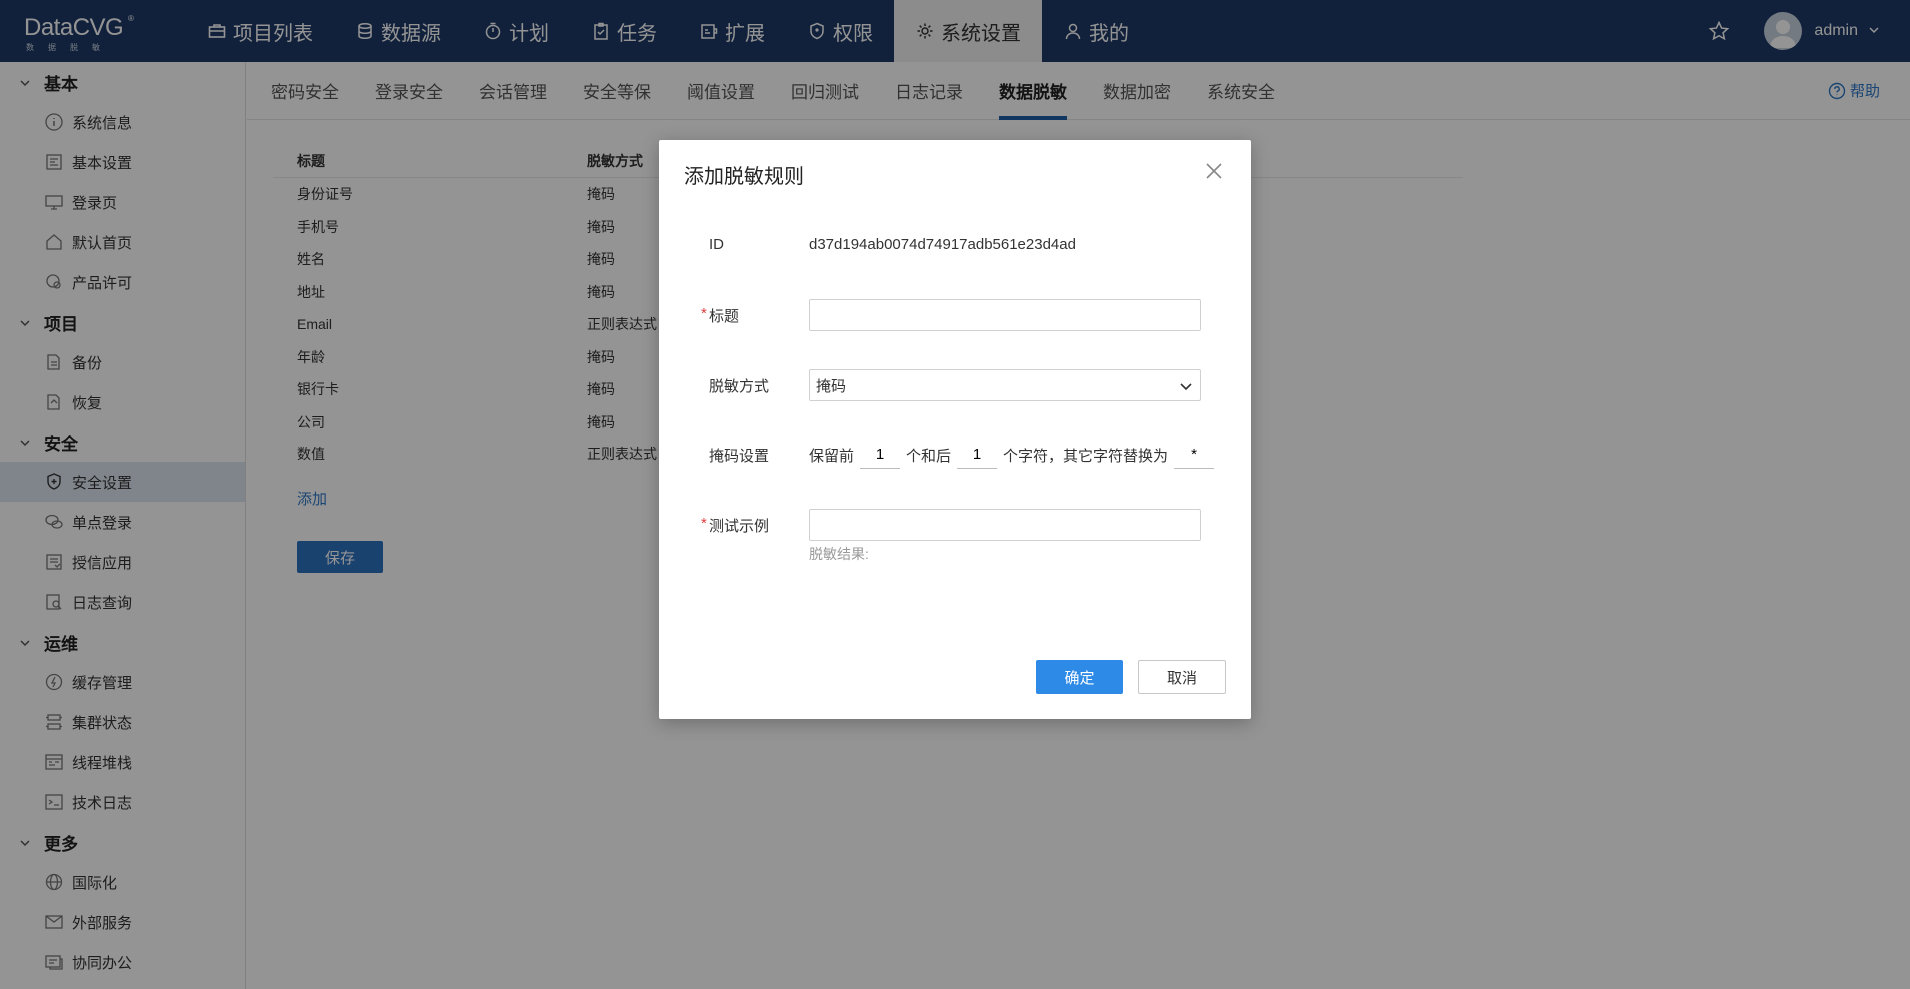 This screenshot has width=1910, height=989. I want to click on cancel-button: 取消, so click(1182, 677).